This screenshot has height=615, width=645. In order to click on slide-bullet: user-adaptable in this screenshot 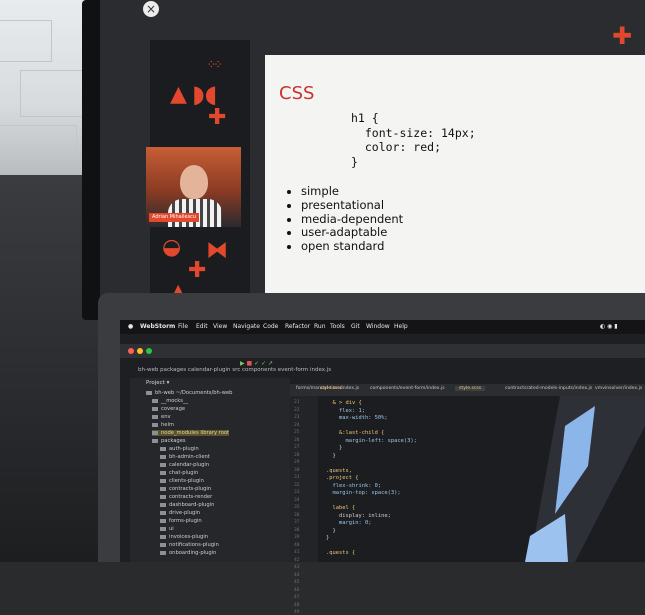, I will do `click(352, 233)`.